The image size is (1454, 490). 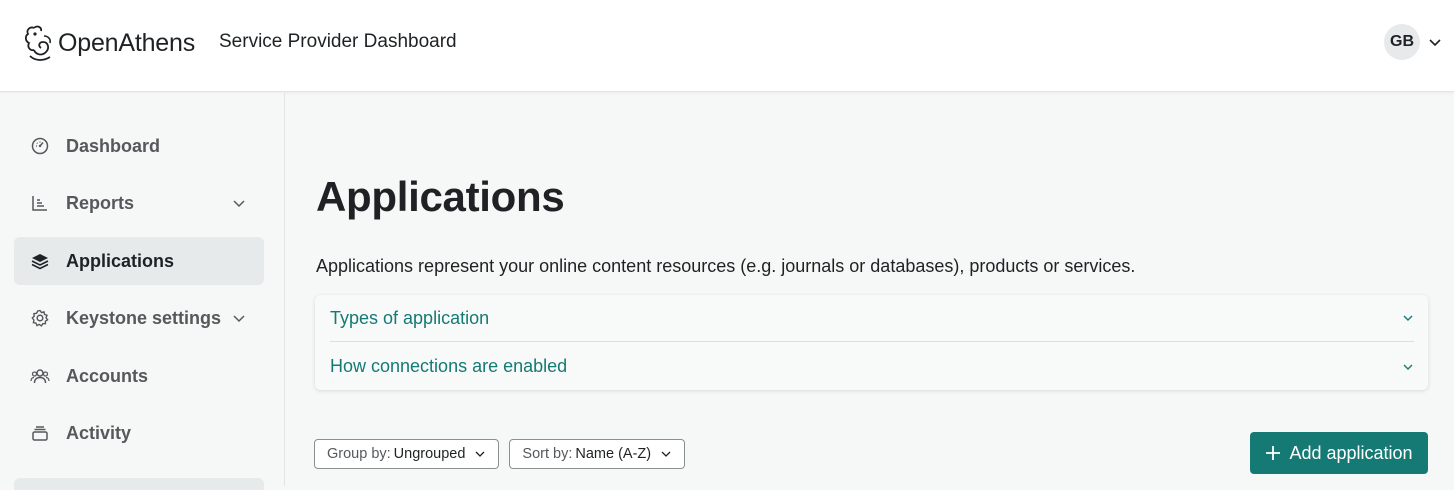 I want to click on gear-icon, so click(x=40, y=318).